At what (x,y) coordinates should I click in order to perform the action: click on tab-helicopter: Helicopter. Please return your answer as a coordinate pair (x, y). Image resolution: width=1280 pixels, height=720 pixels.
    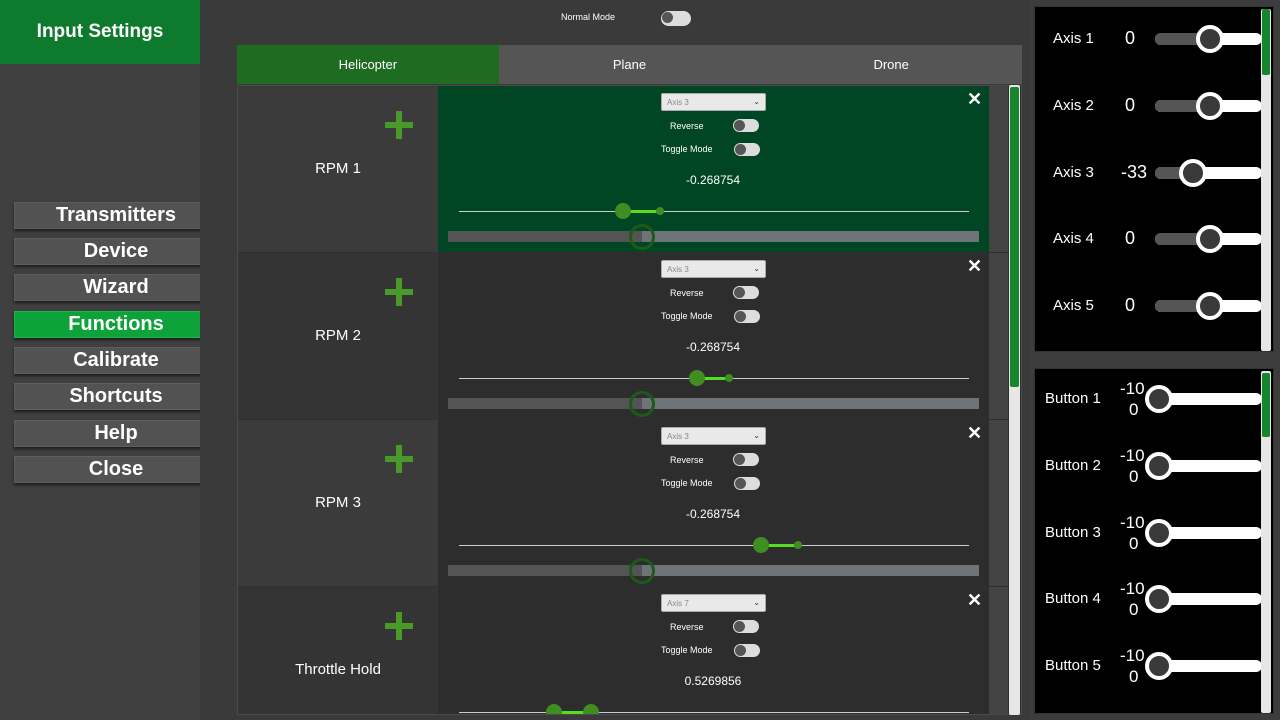
    Looking at the image, I should click on (368, 64).